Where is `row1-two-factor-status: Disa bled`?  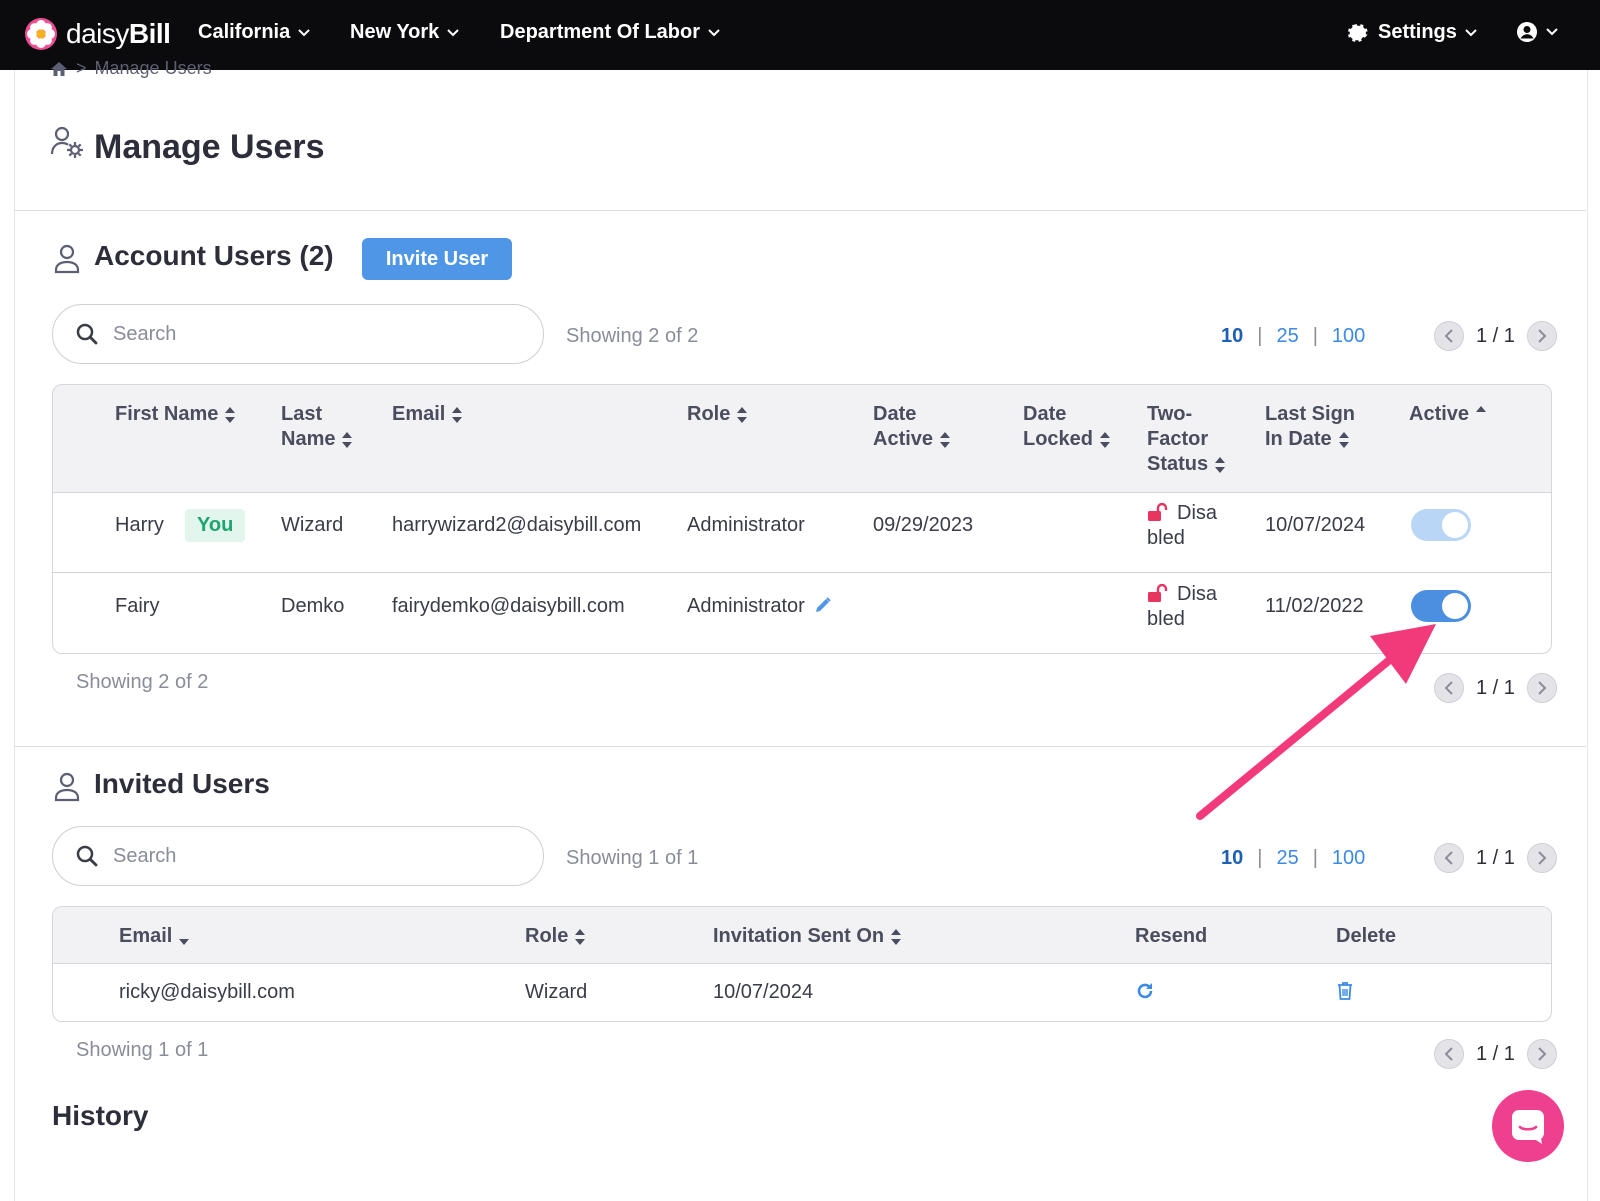 row1-two-factor-status: Disa bled is located at coordinates (1182, 525).